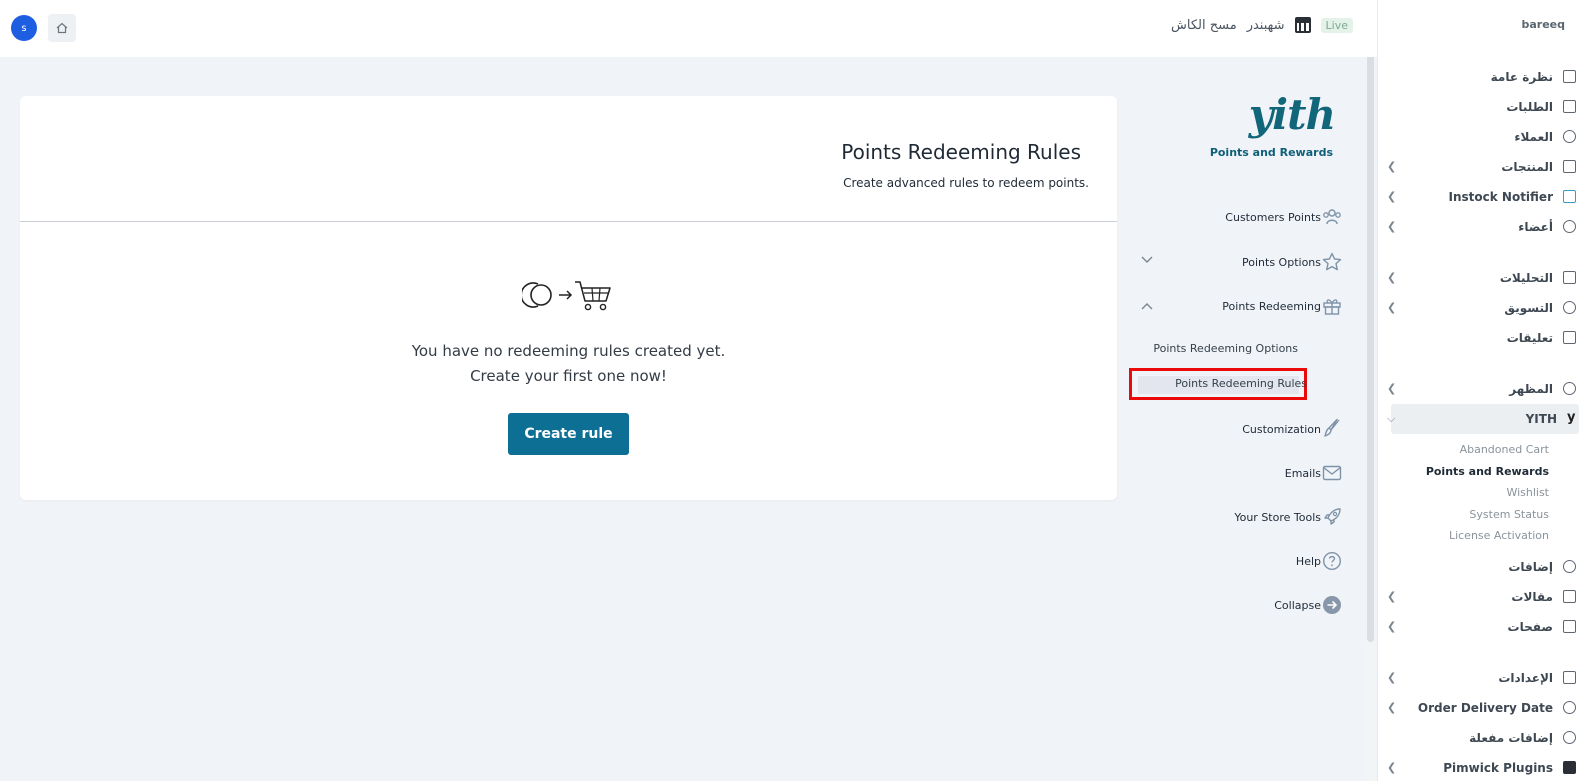 The image size is (1589, 781). What do you see at coordinates (1147, 261) in the screenshot?
I see `chevron-down-icon` at bounding box center [1147, 261].